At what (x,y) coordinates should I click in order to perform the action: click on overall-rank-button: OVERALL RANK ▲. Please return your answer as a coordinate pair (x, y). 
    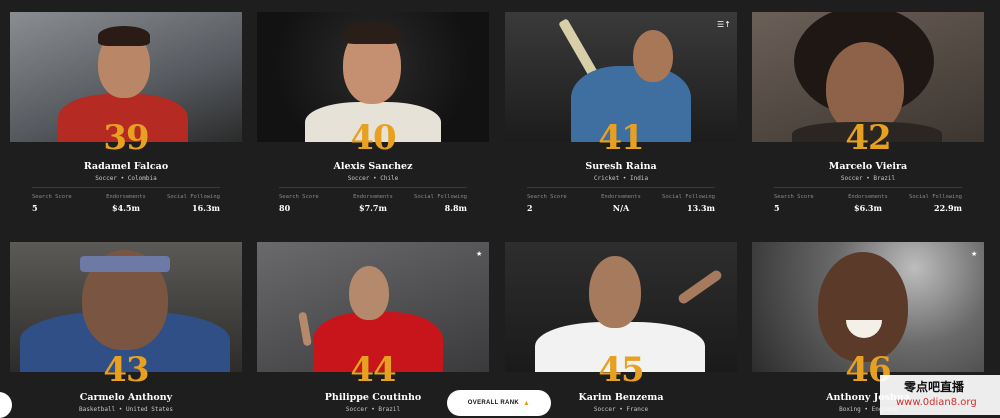
    Looking at the image, I should click on (499, 403).